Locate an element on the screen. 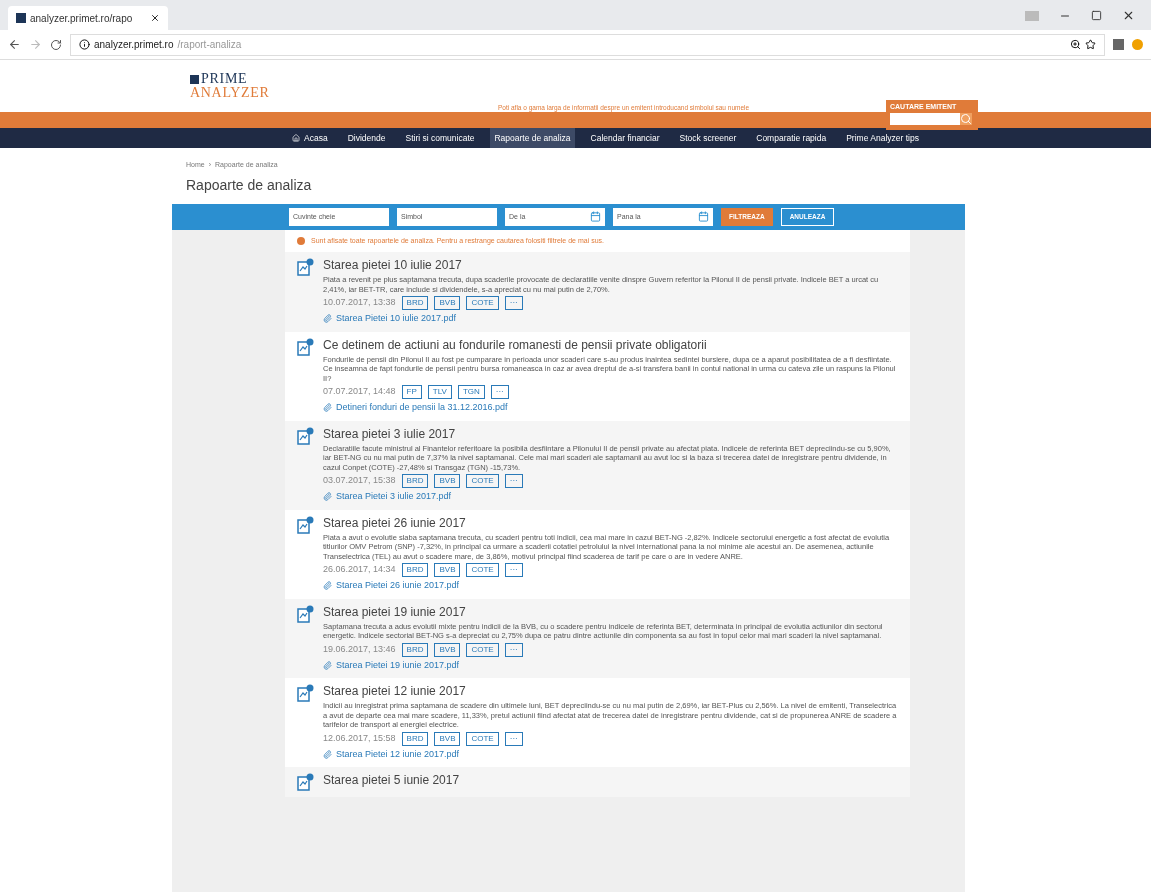 The width and height of the screenshot is (1151, 892). nav-item: Comparatie rapida is located at coordinates (791, 138).